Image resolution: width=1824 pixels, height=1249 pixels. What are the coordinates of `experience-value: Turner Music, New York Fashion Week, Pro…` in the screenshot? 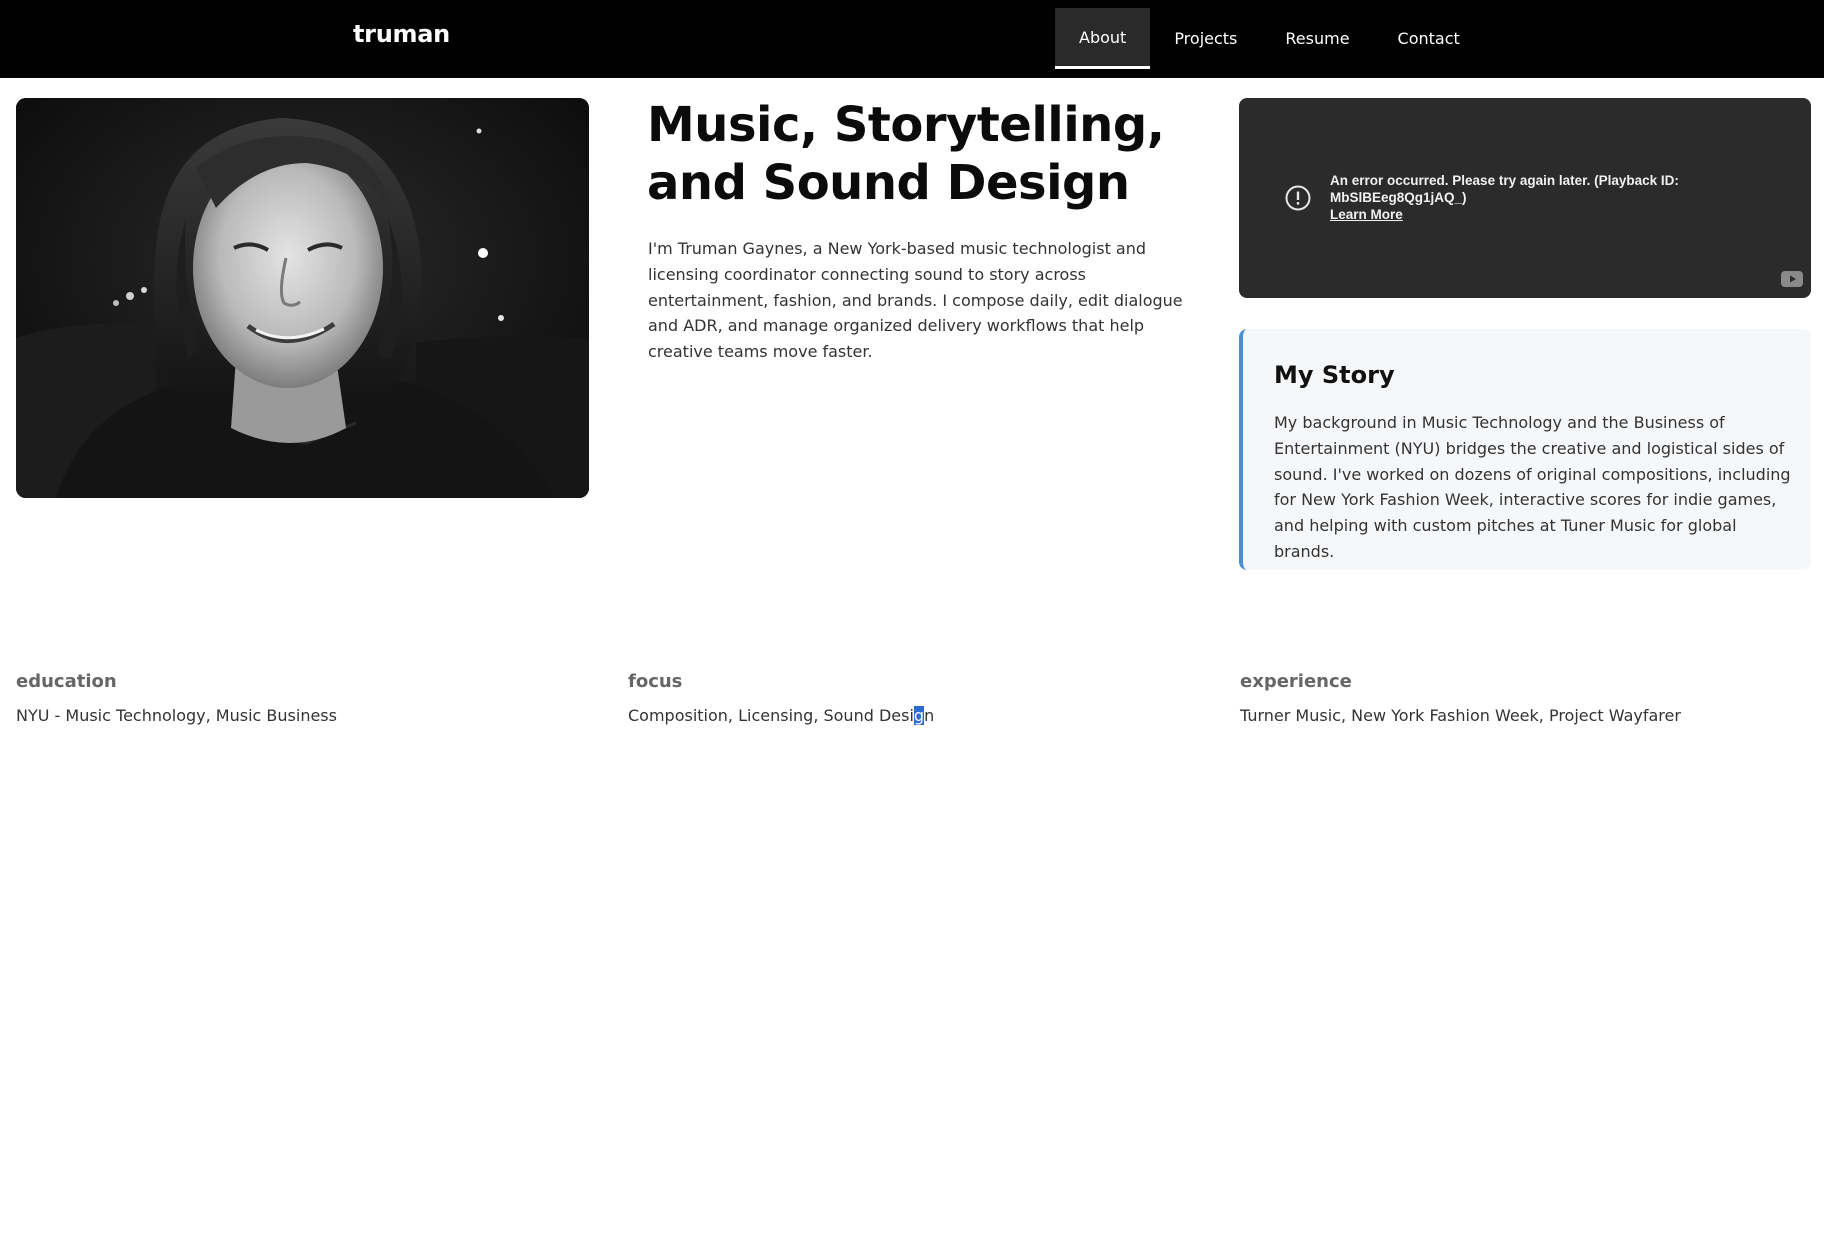 It's located at (1460, 715).